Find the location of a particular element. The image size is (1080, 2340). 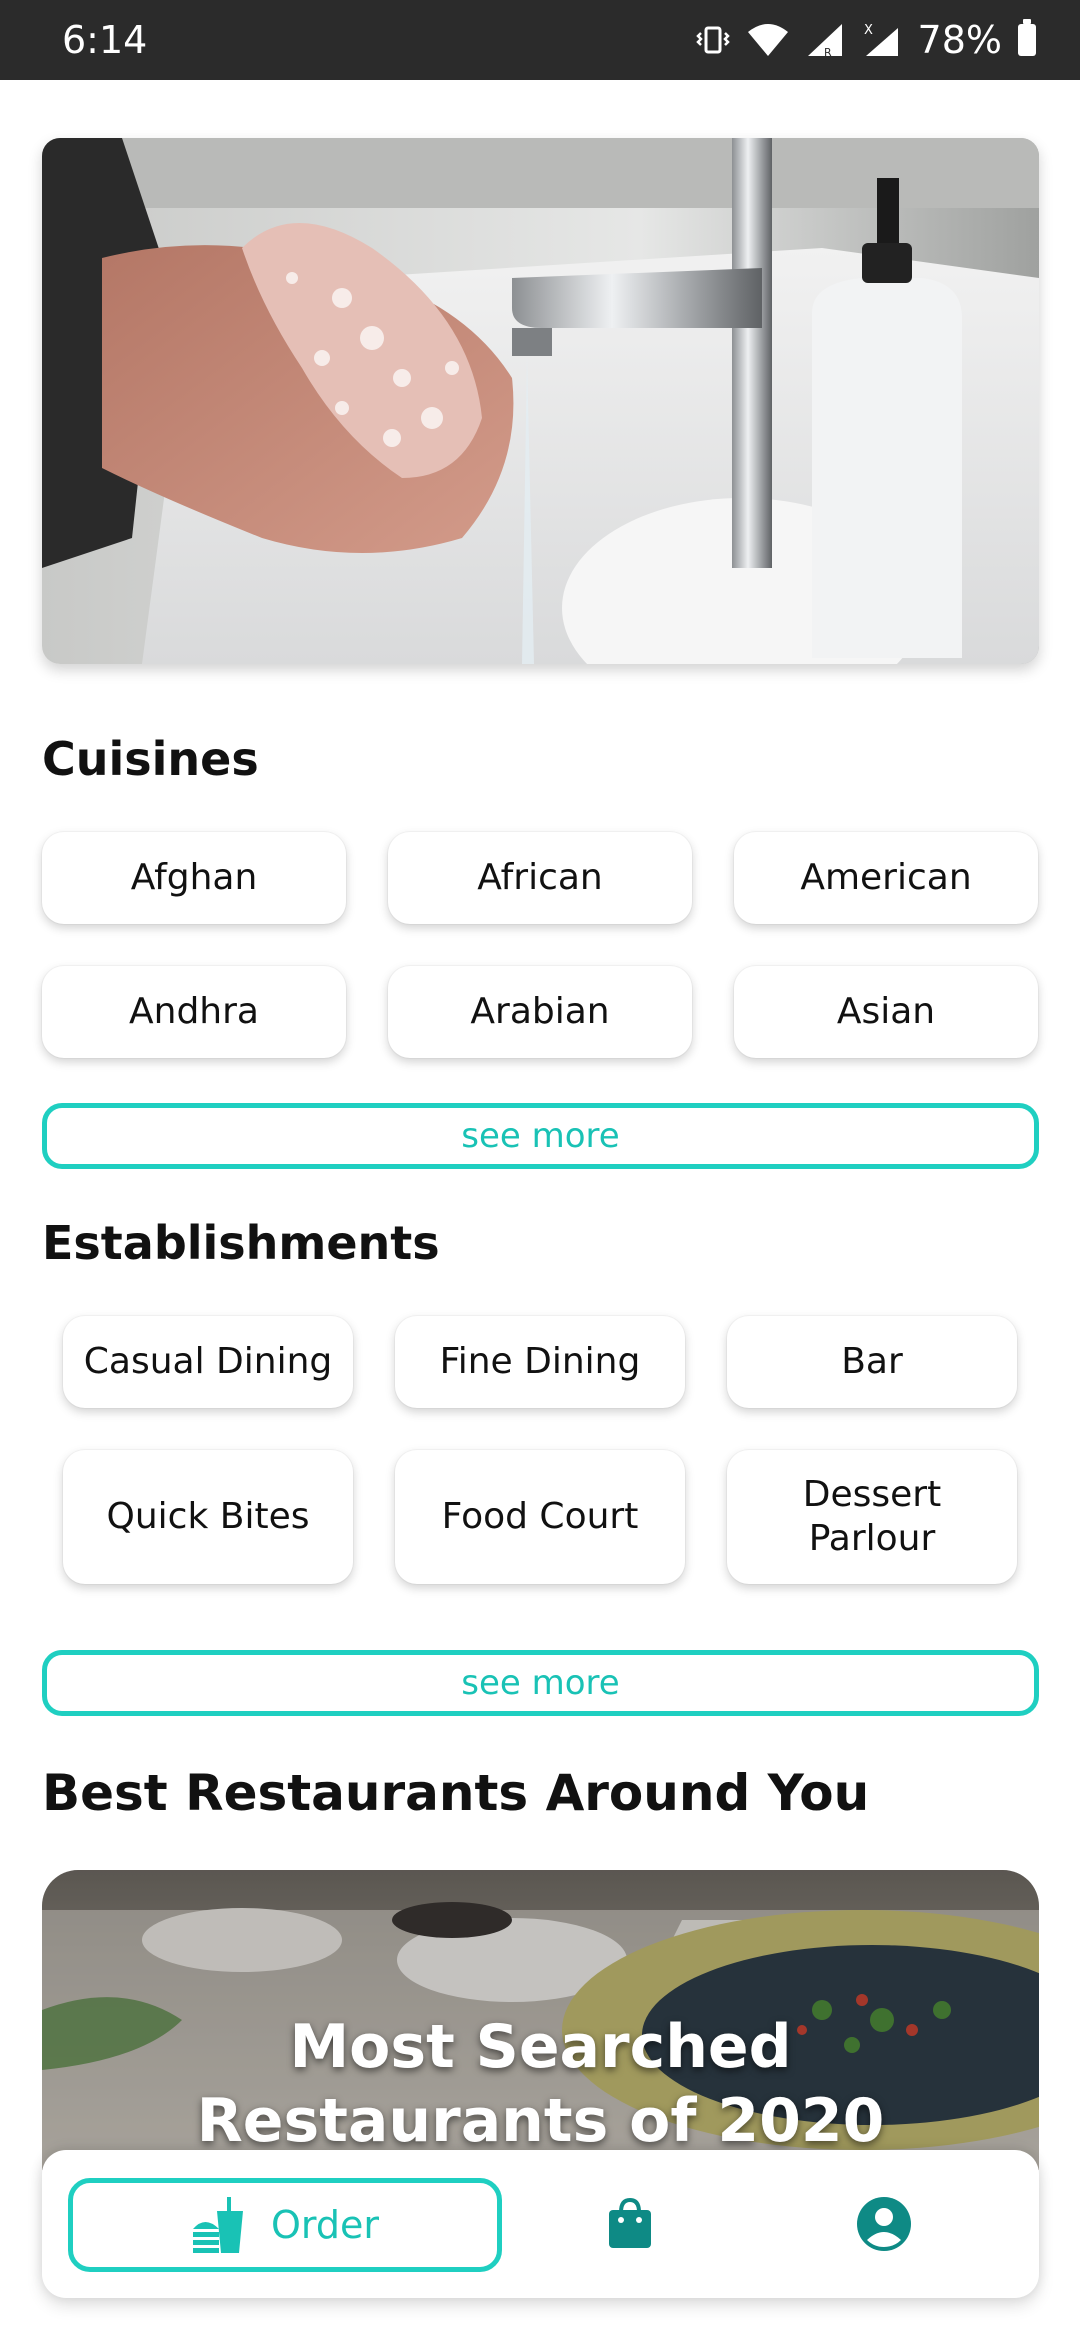

establishment-chip-fine-dining: Fine Dining is located at coordinates (540, 1362).